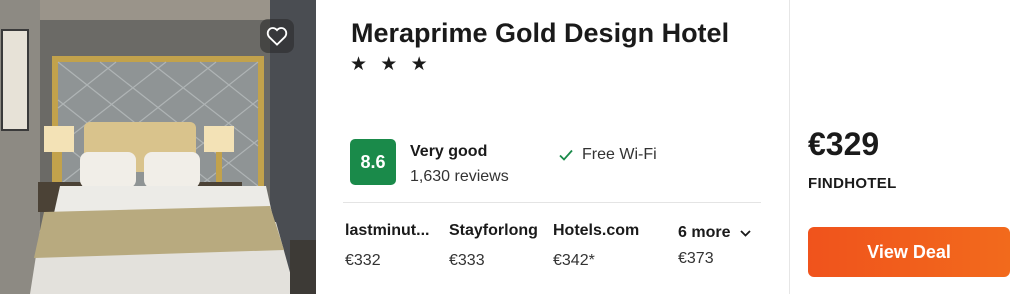 The image size is (1024, 294). I want to click on star-rating: ★ ★ ★, so click(391, 64).